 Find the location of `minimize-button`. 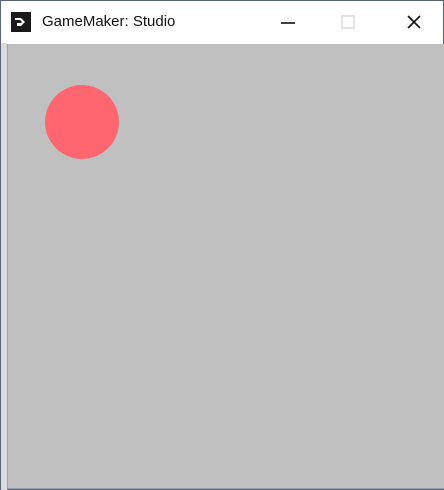

minimize-button is located at coordinates (288, 22).